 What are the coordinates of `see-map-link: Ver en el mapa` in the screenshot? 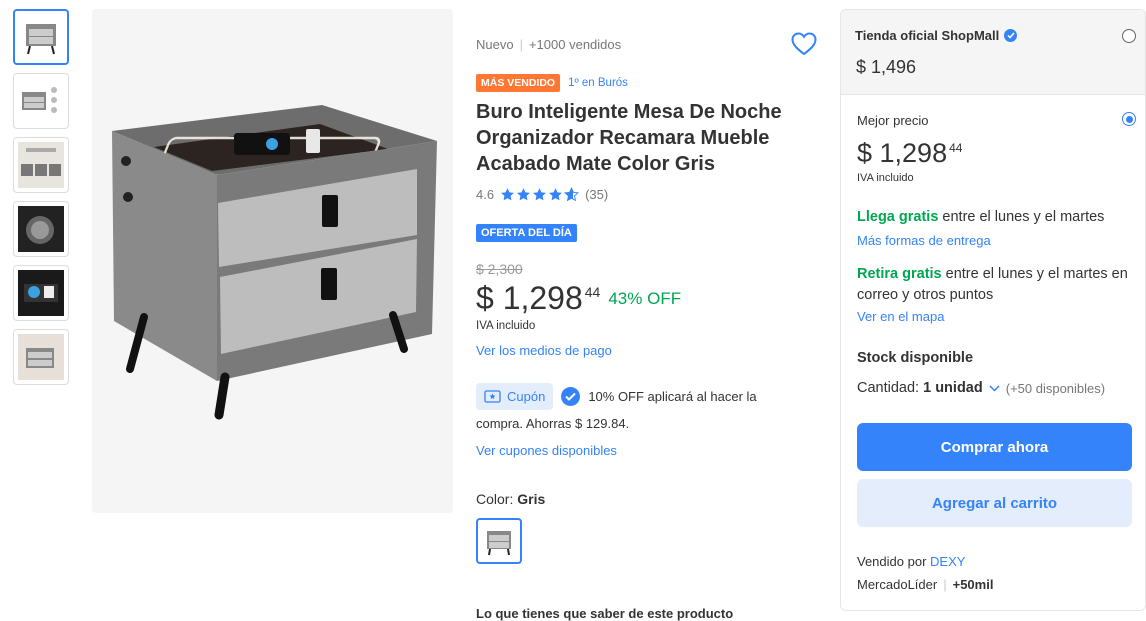 It's located at (900, 316).